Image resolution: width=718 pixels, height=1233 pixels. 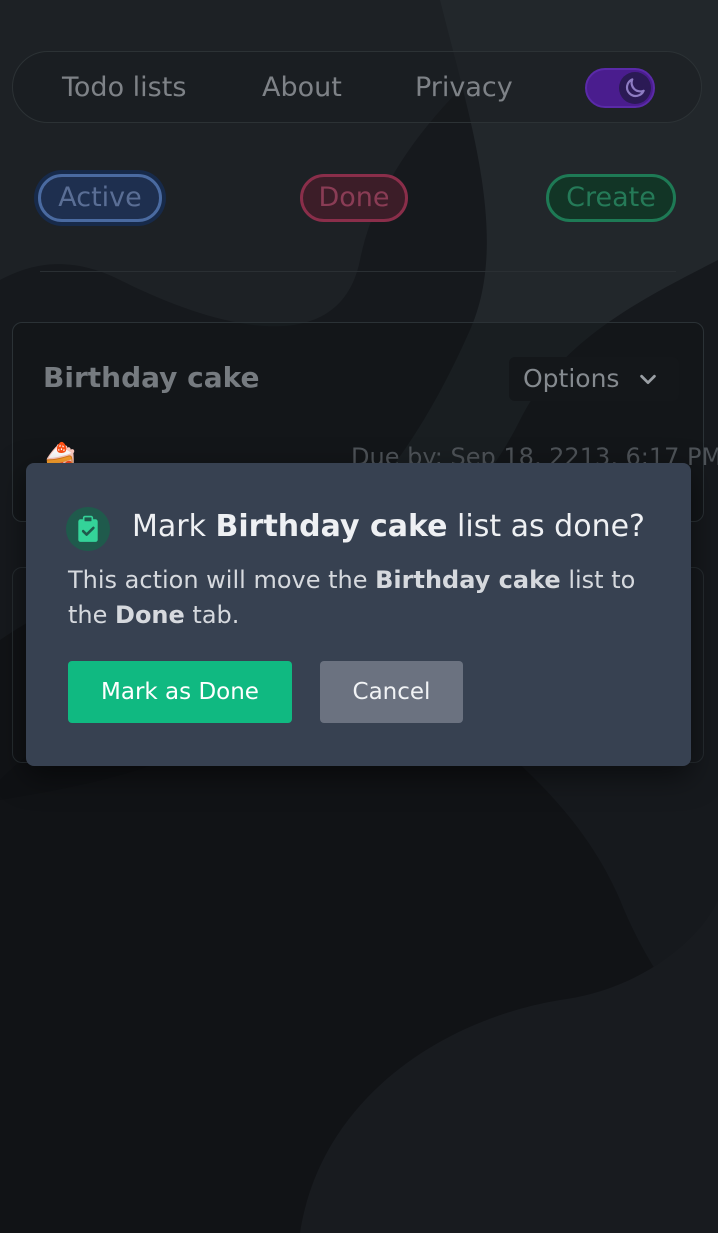 What do you see at coordinates (88, 529) in the screenshot?
I see `clipboard-check-icon` at bounding box center [88, 529].